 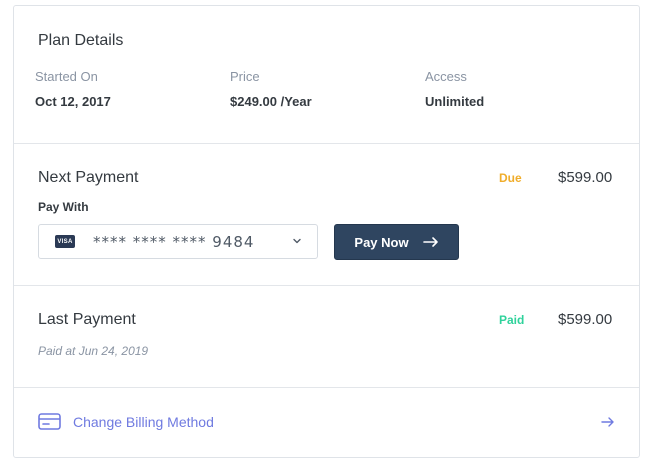 I want to click on price-label: Price, so click(x=245, y=76).